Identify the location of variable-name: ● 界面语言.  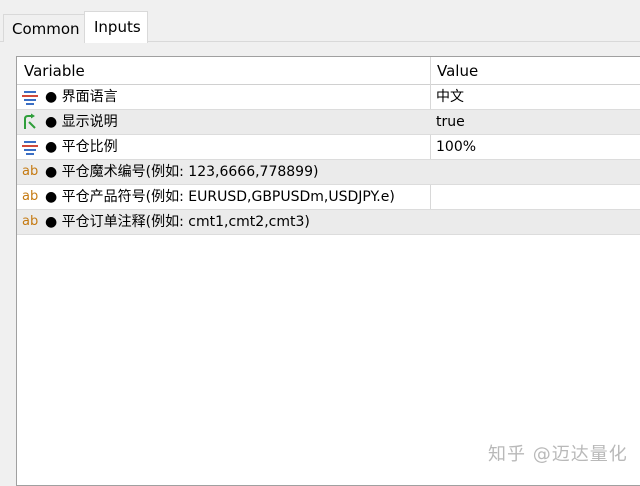
(81, 97).